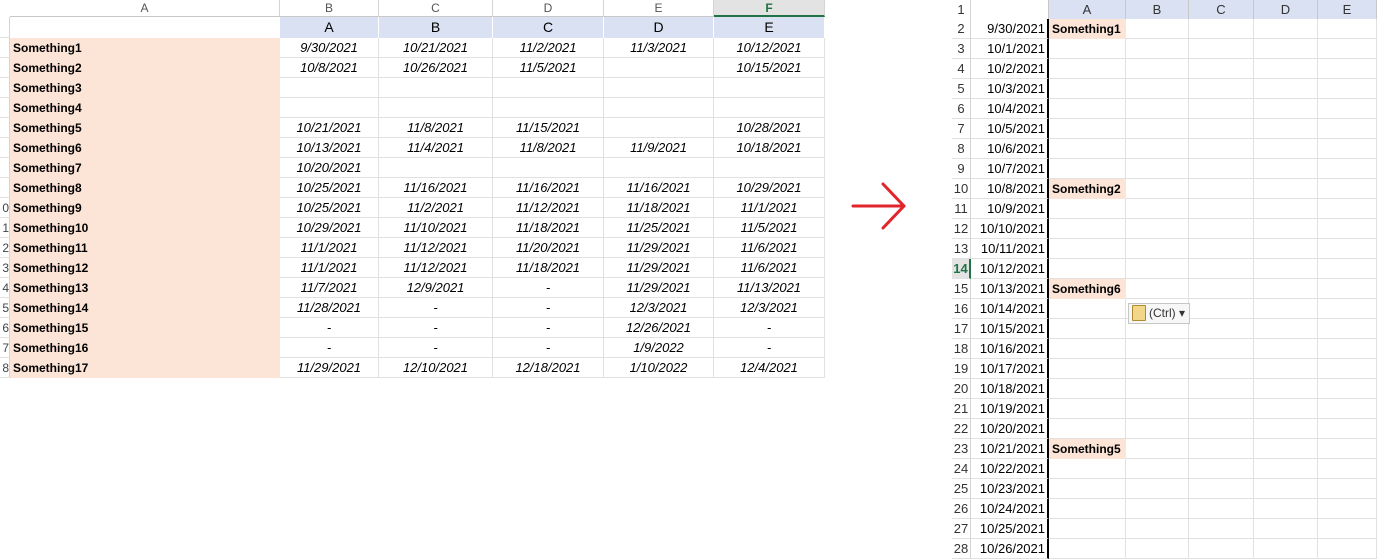 The height and width of the screenshot is (559, 1377). Describe the element at coordinates (548, 248) in the screenshot. I see `date-cell: 11/20/2021` at that location.